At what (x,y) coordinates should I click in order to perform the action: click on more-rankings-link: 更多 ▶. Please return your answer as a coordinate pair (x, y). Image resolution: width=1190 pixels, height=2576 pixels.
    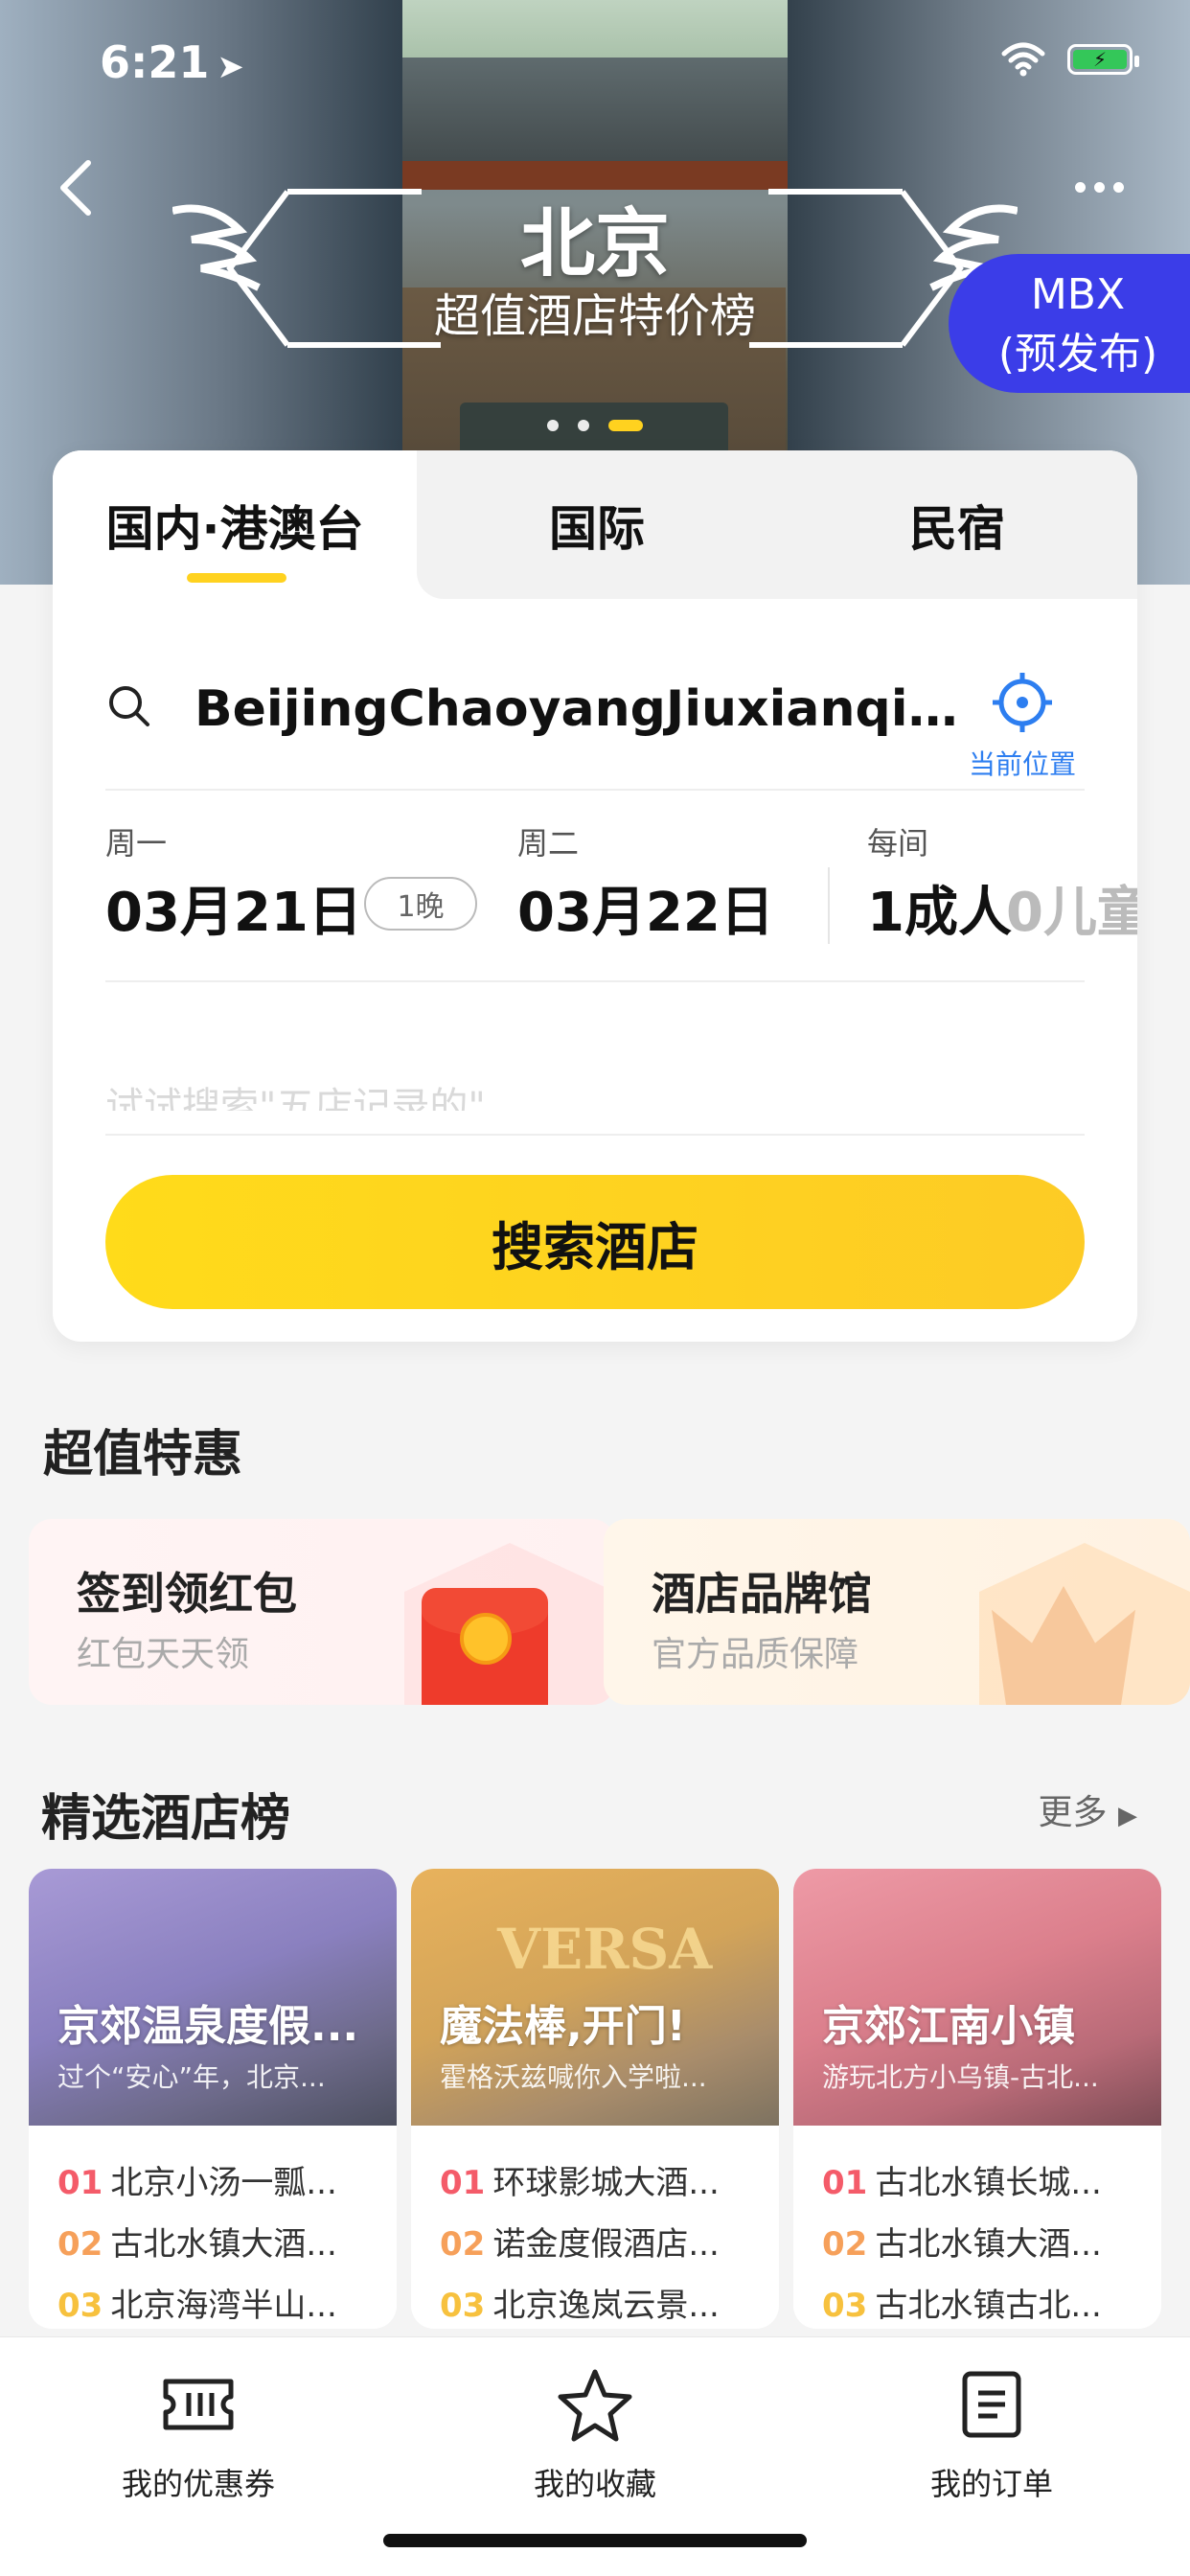
    Looking at the image, I should click on (1088, 1809).